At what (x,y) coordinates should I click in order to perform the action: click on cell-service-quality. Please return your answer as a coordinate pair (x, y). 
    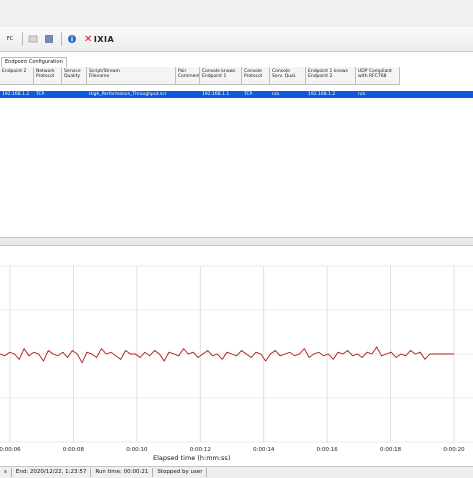
    Looking at the image, I should click on (74, 94).